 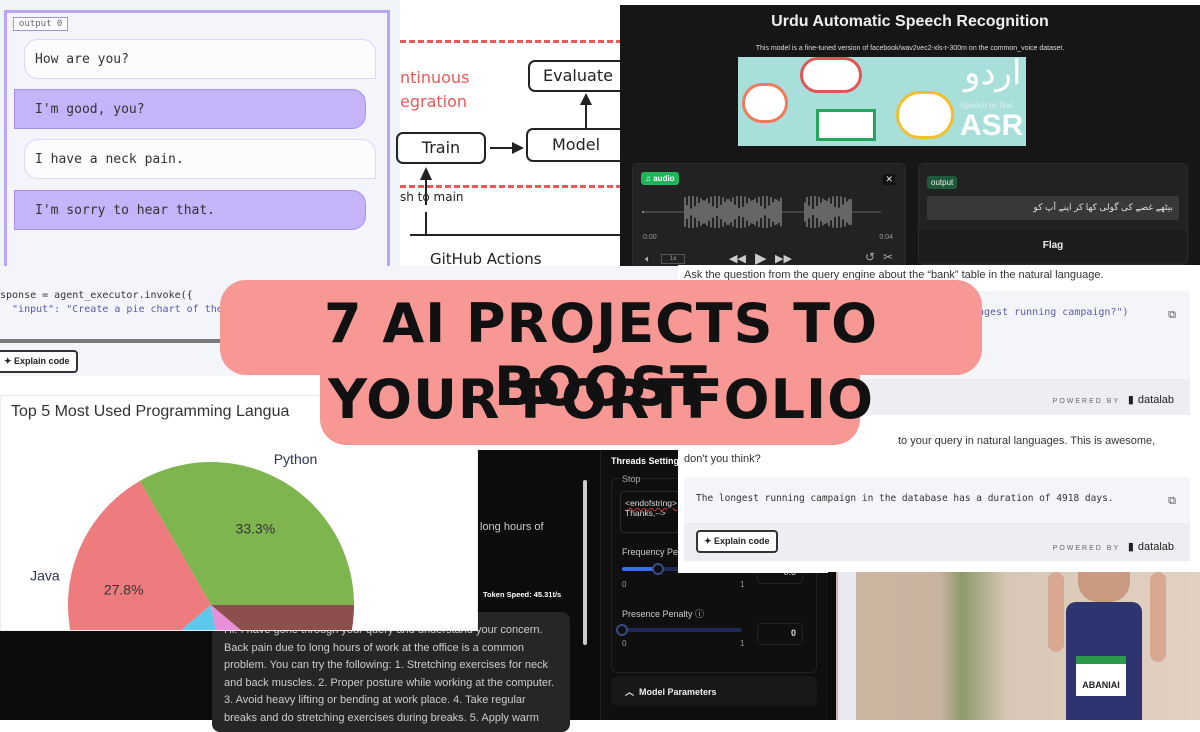 I want to click on race-bib: ABANIAI, so click(x=1101, y=676).